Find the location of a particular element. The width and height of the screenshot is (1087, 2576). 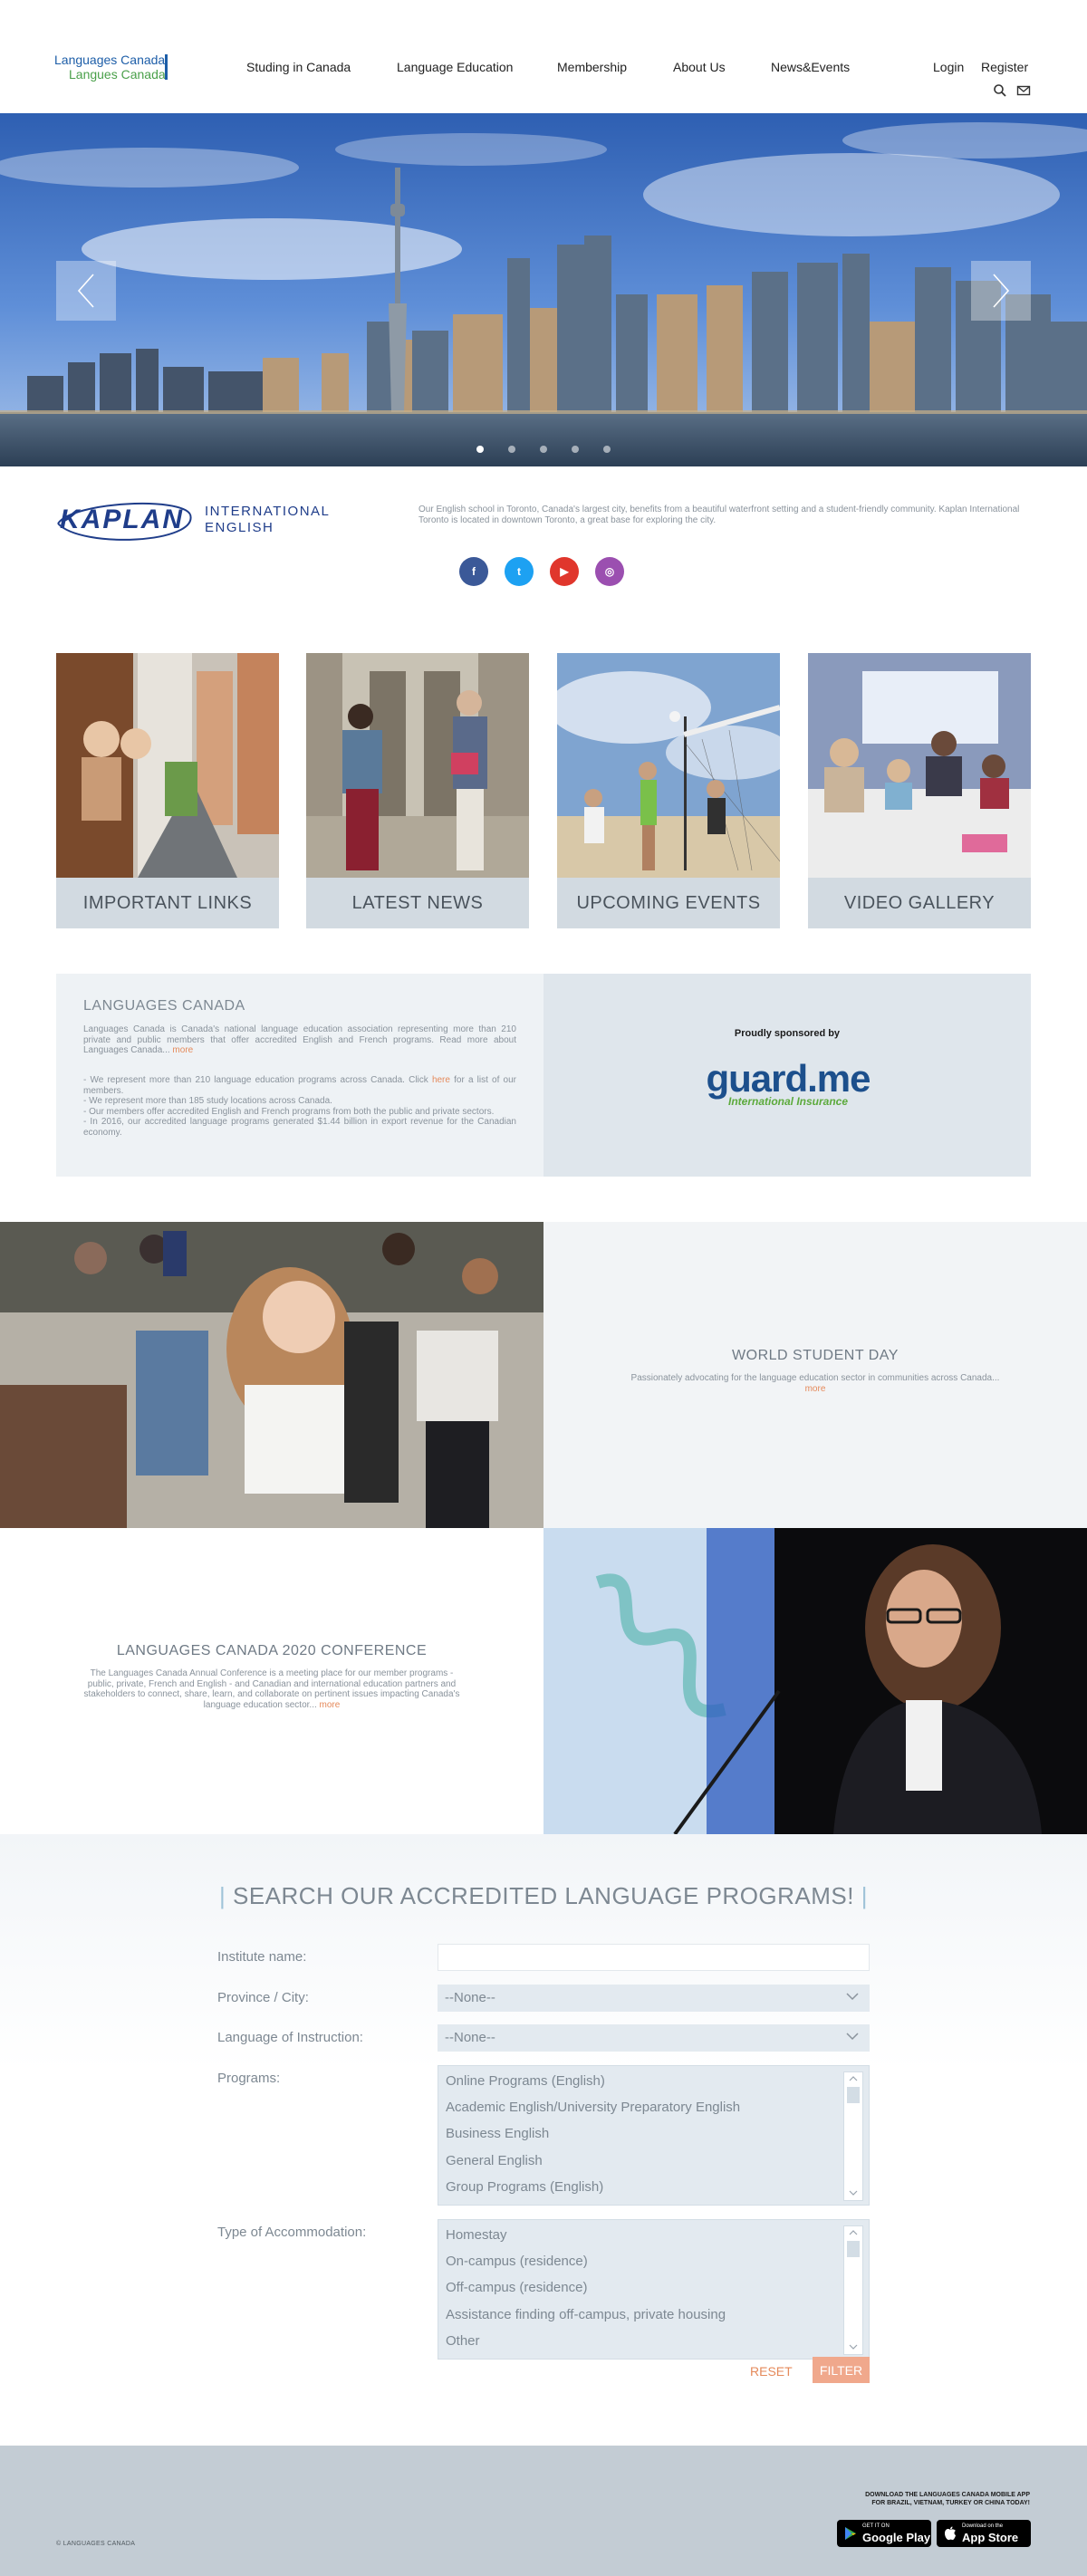

tile-upcoming-events: UPCOMING EVENTS is located at coordinates (668, 790).